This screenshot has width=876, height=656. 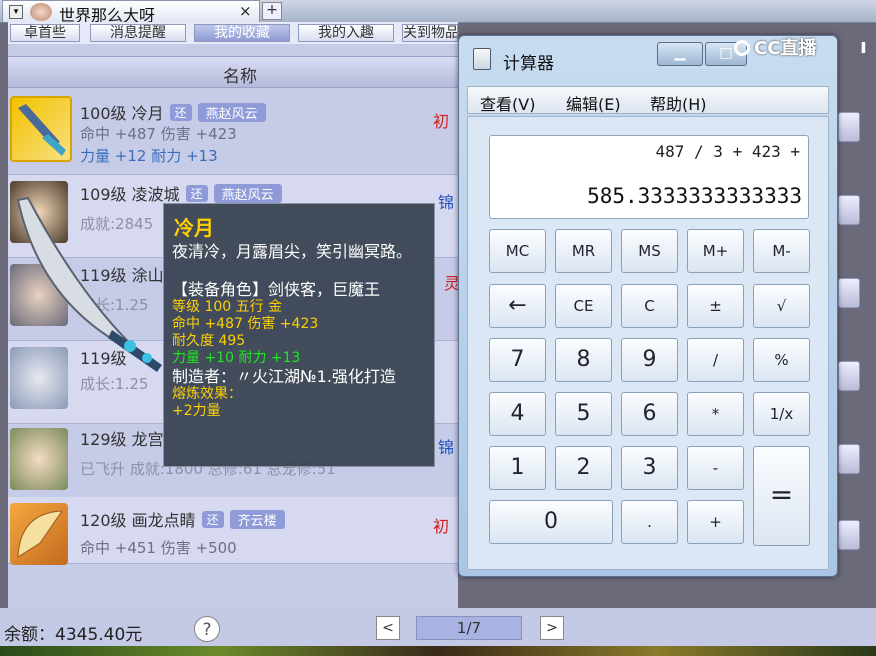 What do you see at coordinates (715, 360) in the screenshot?
I see `divide-button: /` at bounding box center [715, 360].